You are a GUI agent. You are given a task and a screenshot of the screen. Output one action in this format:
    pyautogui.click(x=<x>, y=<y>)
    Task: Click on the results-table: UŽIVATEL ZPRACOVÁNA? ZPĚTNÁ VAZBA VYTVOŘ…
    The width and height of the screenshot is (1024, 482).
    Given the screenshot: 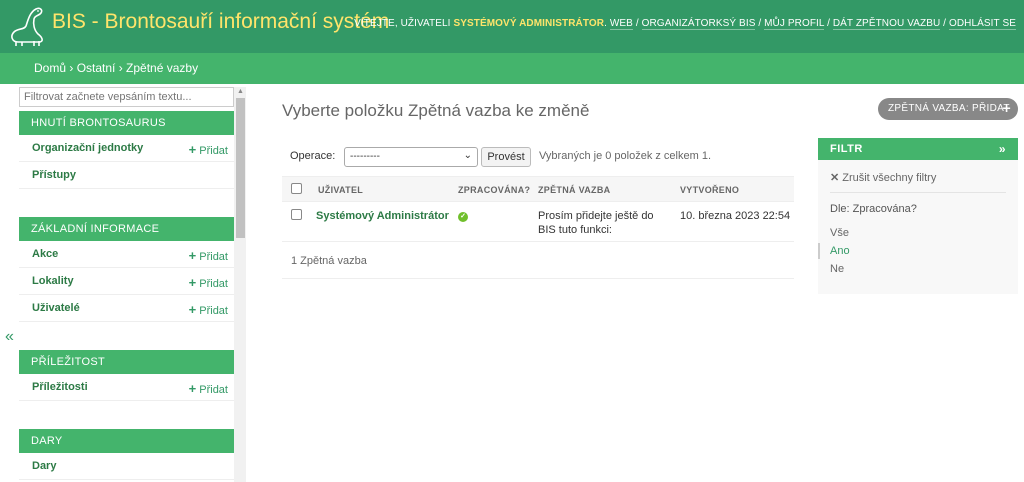 What is the action you would take?
    pyautogui.click(x=538, y=209)
    